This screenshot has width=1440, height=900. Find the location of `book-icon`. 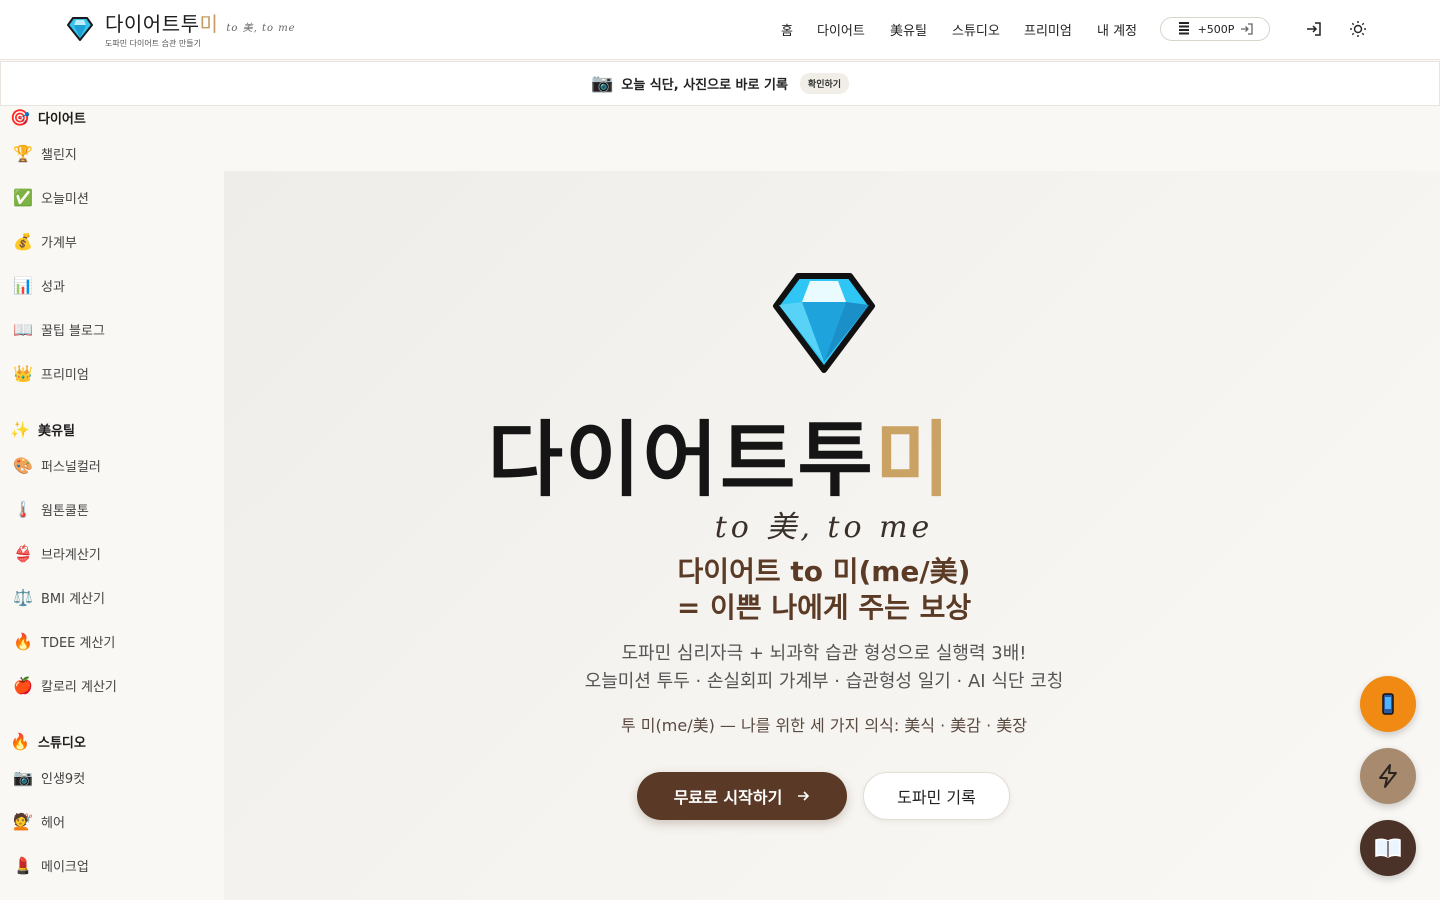

book-icon is located at coordinates (1388, 848).